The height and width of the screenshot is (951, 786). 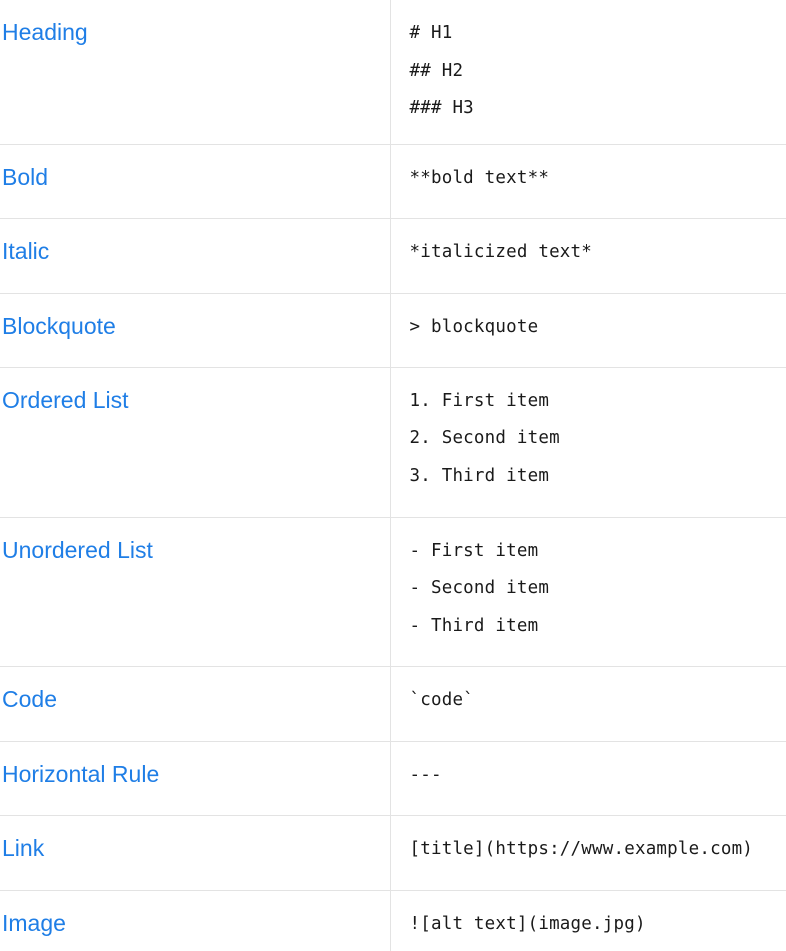 What do you see at coordinates (479, 400) in the screenshot?
I see `syntax-line: 1. First item` at bounding box center [479, 400].